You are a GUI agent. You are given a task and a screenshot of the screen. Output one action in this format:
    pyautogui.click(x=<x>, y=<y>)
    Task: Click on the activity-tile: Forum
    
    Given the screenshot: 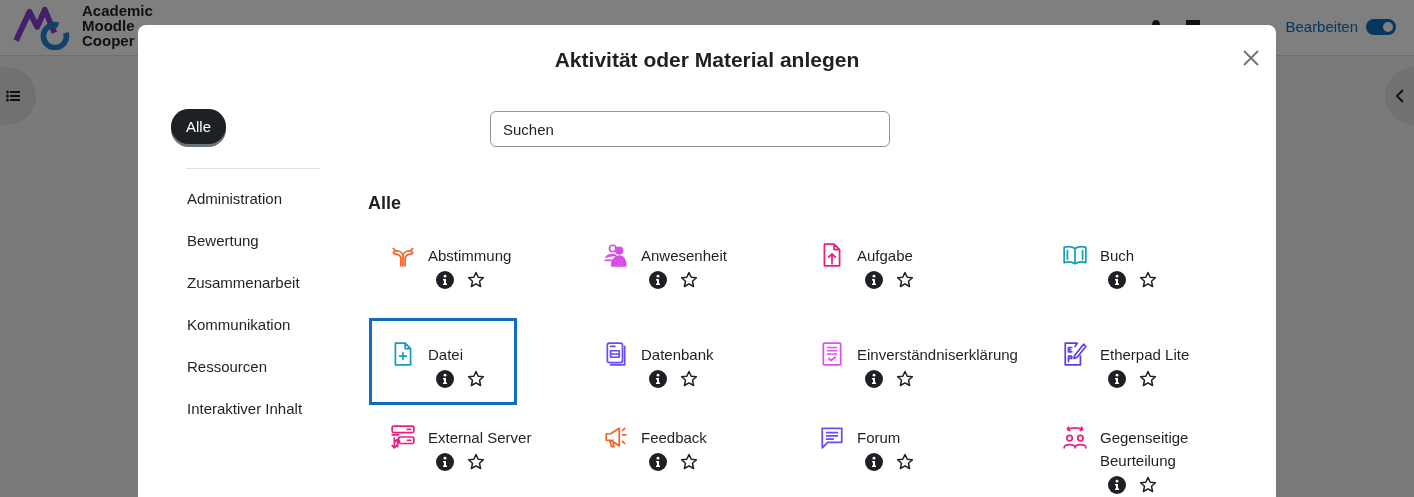 What is the action you would take?
    pyautogui.click(x=919, y=448)
    